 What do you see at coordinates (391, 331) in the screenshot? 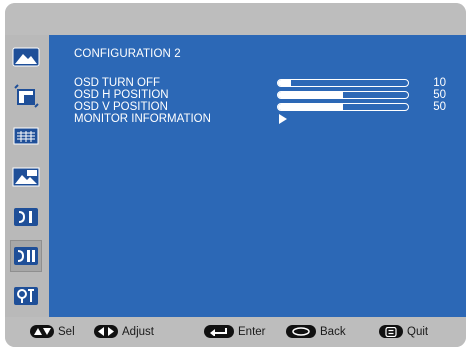
I see `menu-icon` at bounding box center [391, 331].